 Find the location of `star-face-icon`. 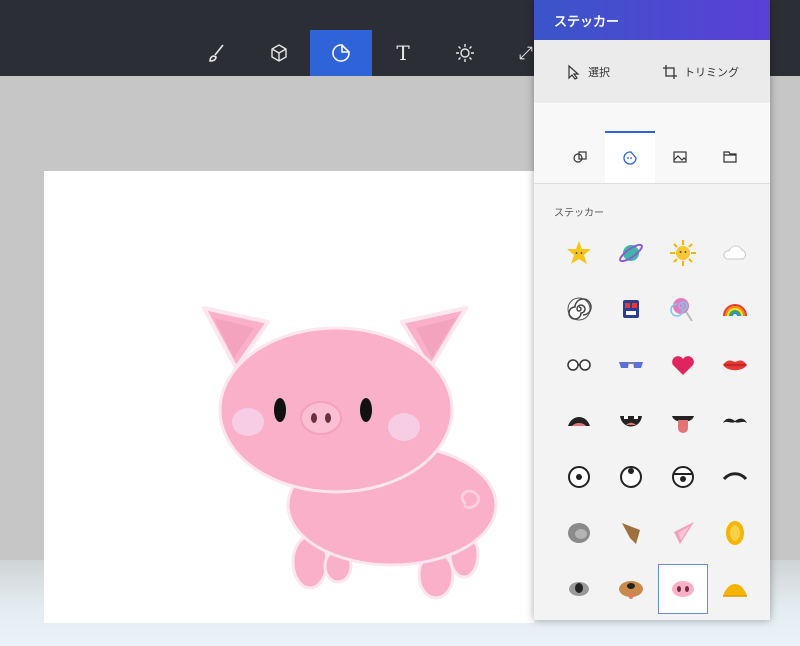

star-face-icon is located at coordinates (579, 252).